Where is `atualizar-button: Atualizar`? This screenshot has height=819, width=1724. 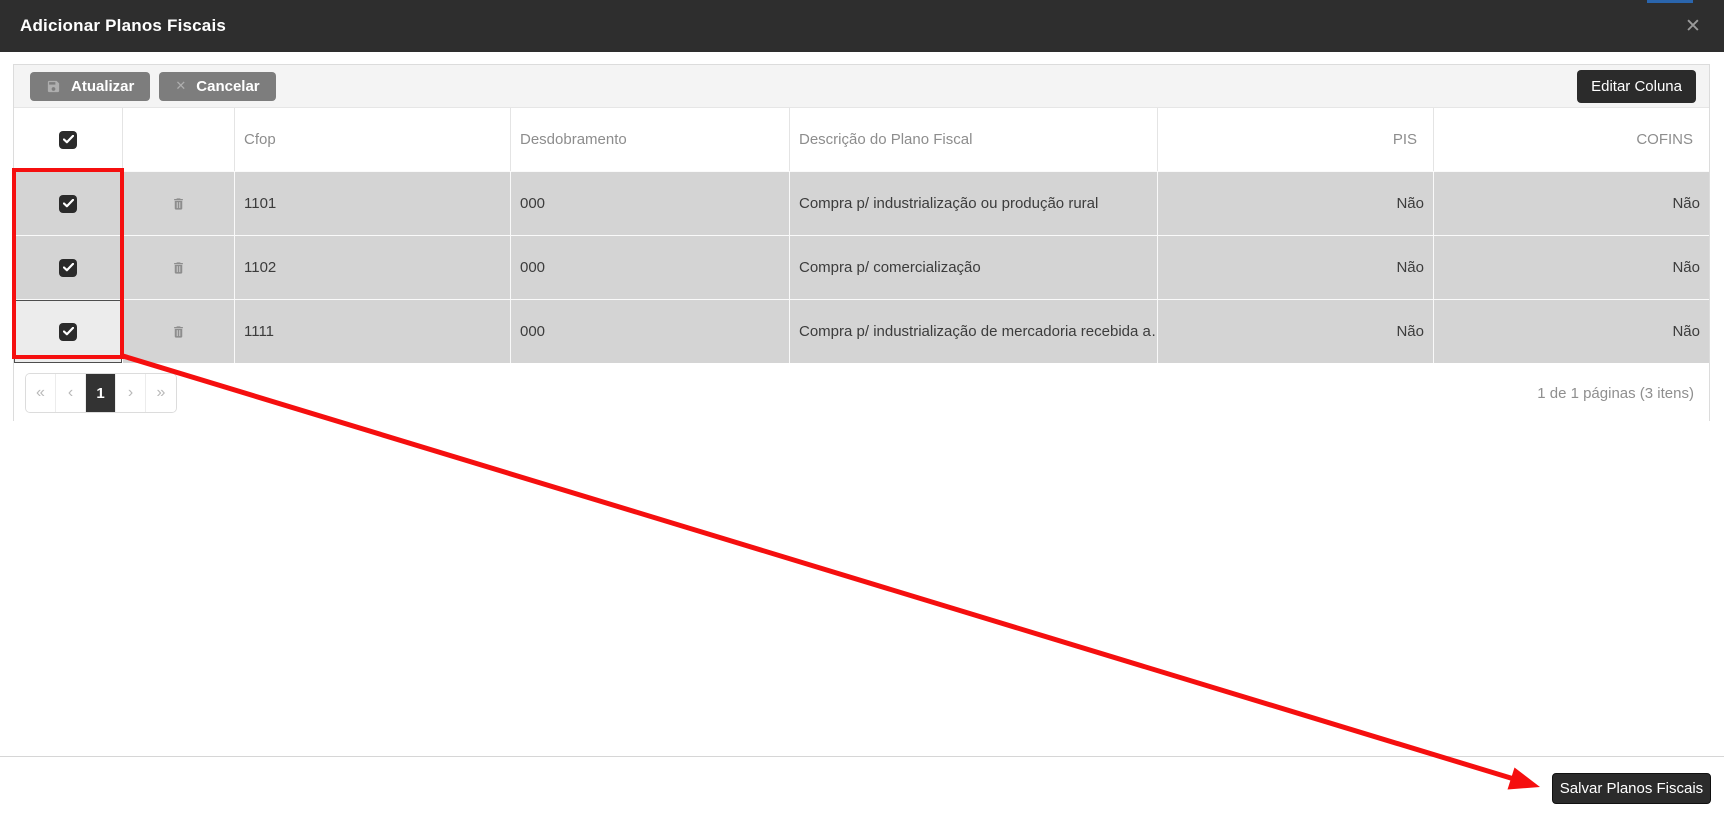
atualizar-button: Atualizar is located at coordinates (90, 86).